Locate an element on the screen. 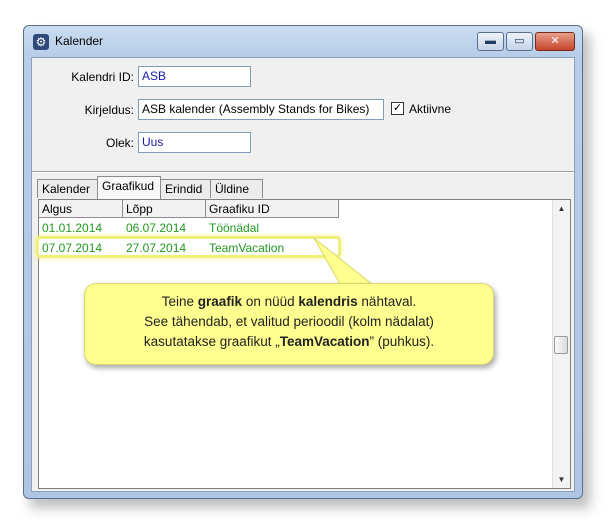 The width and height of the screenshot is (609, 529). maximize-button: ▭ is located at coordinates (519, 41).